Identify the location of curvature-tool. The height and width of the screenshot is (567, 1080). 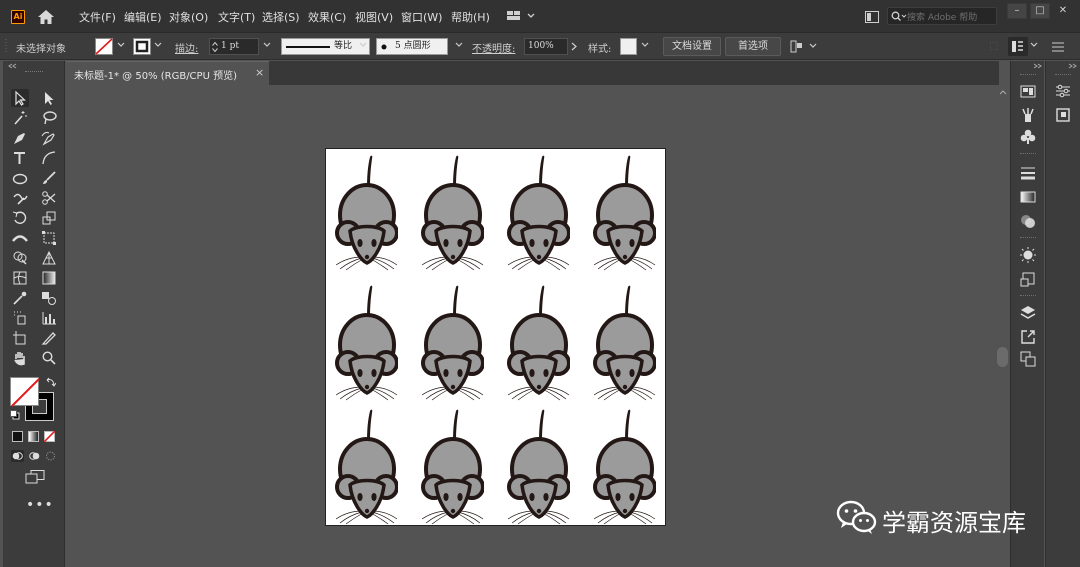
(49, 138).